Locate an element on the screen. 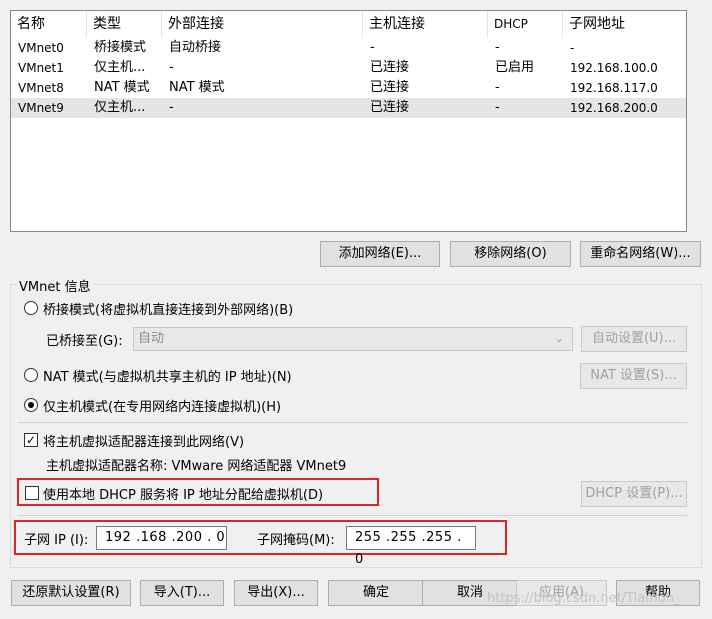 This screenshot has height=619, width=712. column-header-name: 名称 is located at coordinates (49, 24).